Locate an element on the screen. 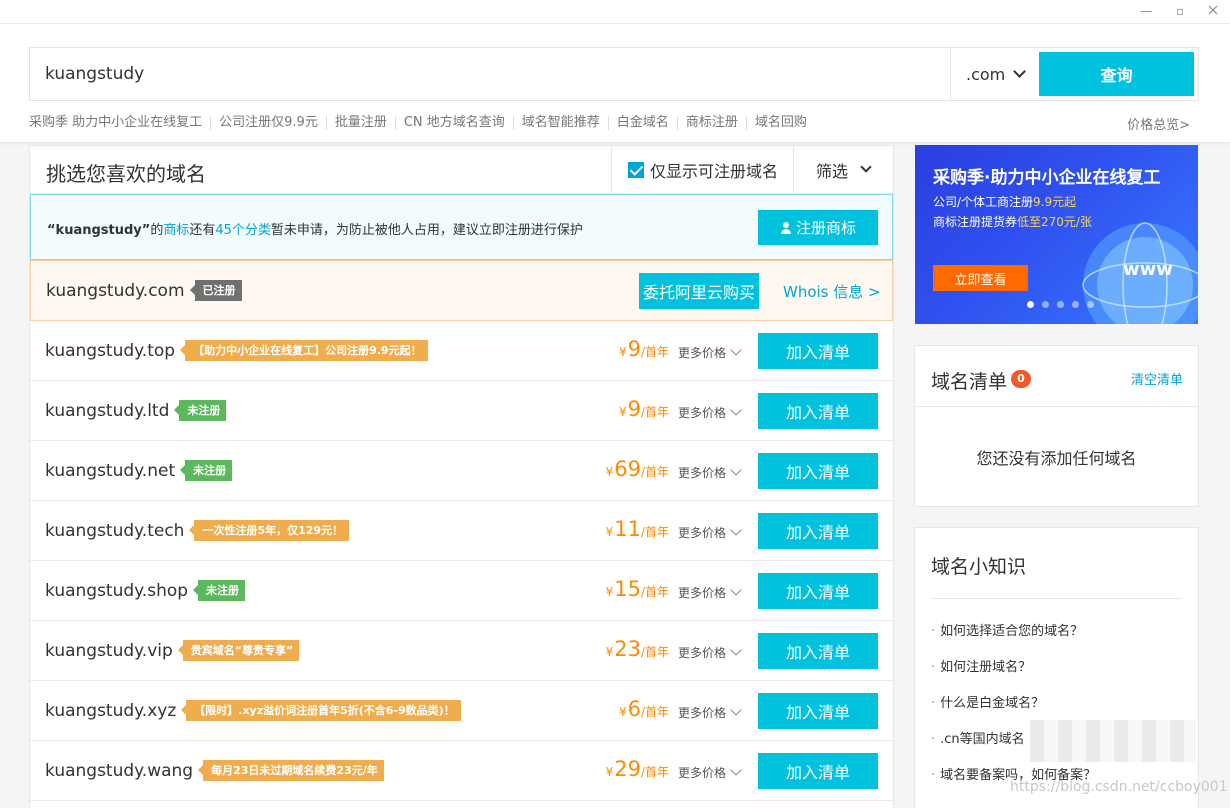  domain-row-registered: kuangstudy.com 已注册 委托阿里云购买 Whois 信息 > is located at coordinates (461, 290).